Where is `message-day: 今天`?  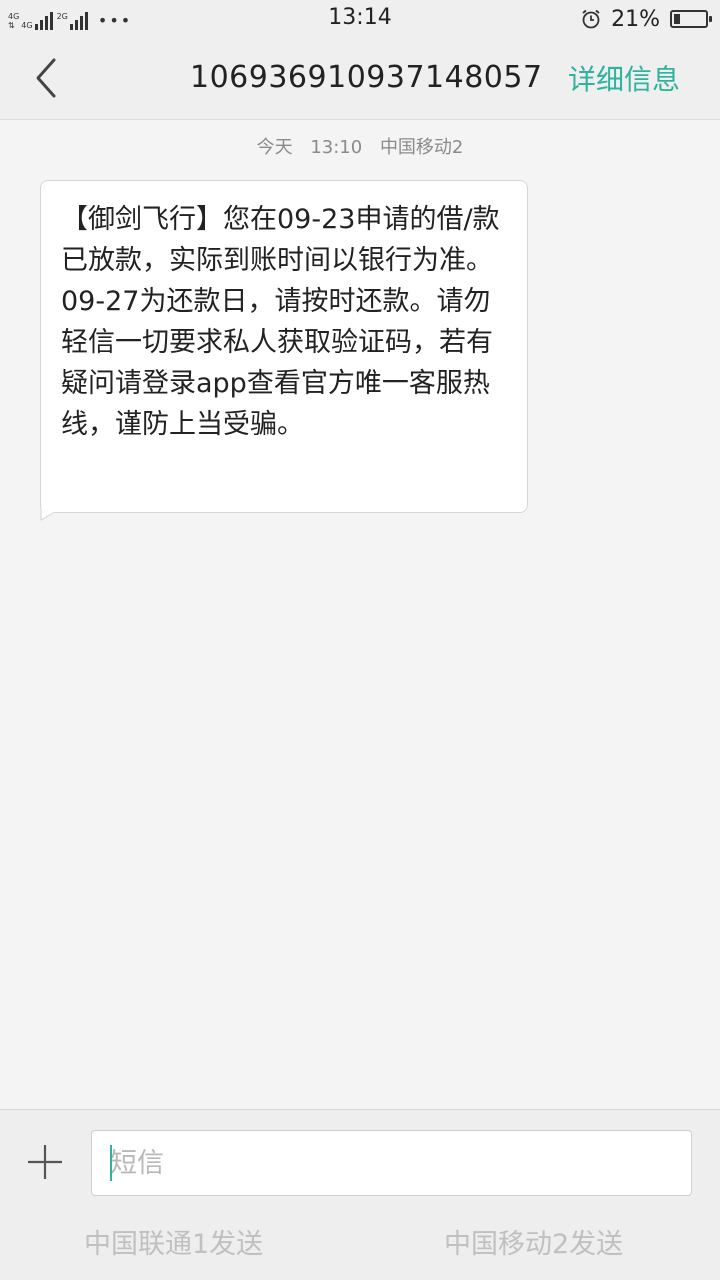 message-day: 今天 is located at coordinates (274, 147).